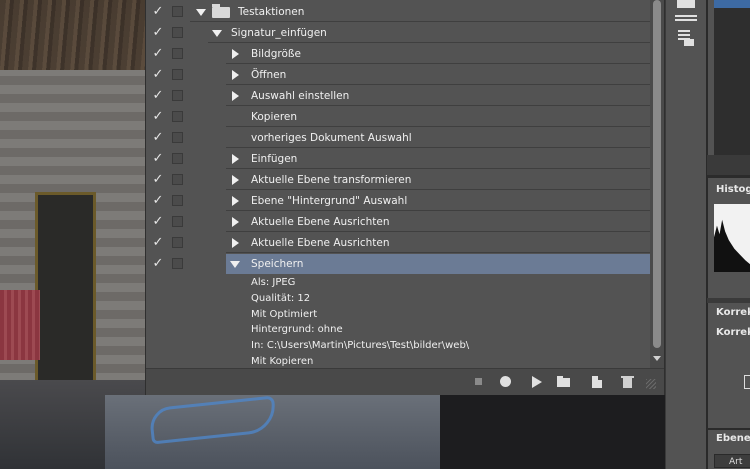  What do you see at coordinates (398, 264) in the screenshot?
I see `step-row-selected: ✓ Speichern` at bounding box center [398, 264].